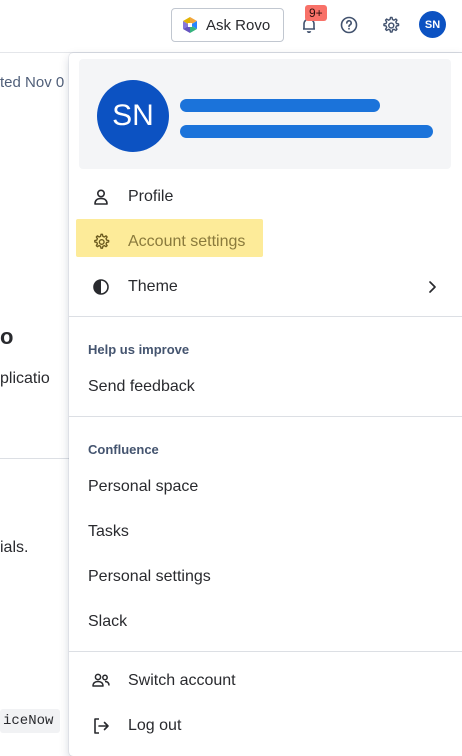 This screenshot has width=462, height=756. I want to click on menu-item-label: Profile, so click(151, 196).